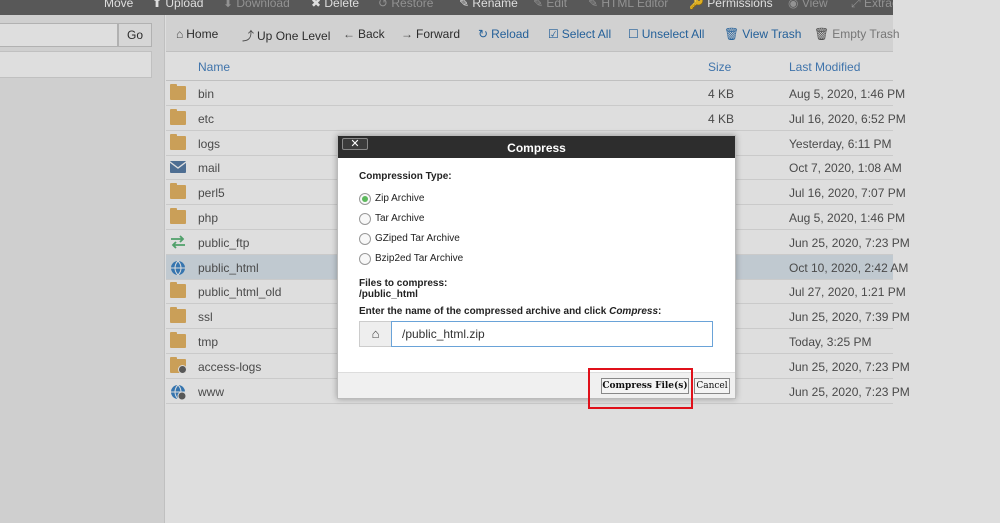 Image resolution: width=1000 pixels, height=523 pixels. What do you see at coordinates (400, 218) in the screenshot?
I see `radio-label: Tar Archive` at bounding box center [400, 218].